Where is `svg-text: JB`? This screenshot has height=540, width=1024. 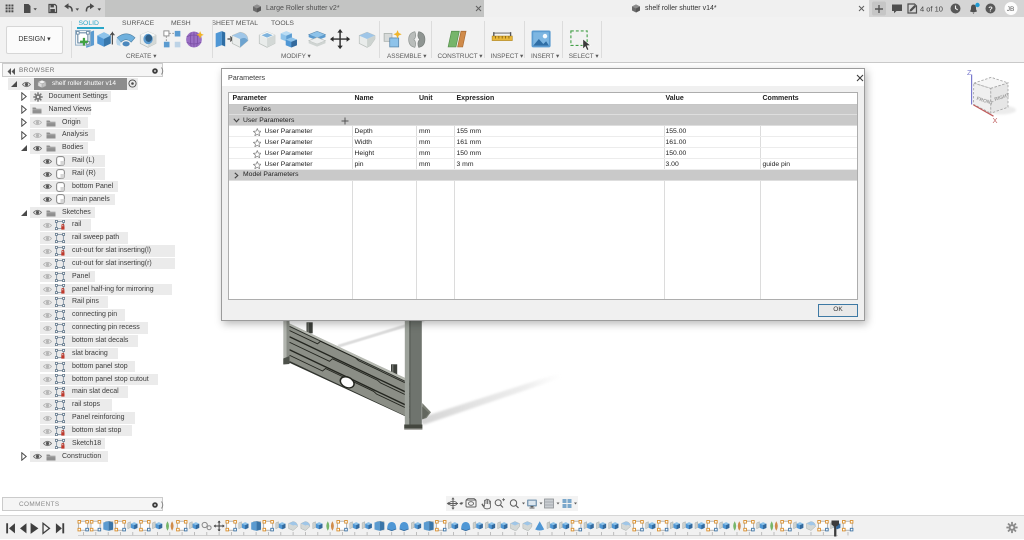 svg-text: JB is located at coordinates (1011, 9).